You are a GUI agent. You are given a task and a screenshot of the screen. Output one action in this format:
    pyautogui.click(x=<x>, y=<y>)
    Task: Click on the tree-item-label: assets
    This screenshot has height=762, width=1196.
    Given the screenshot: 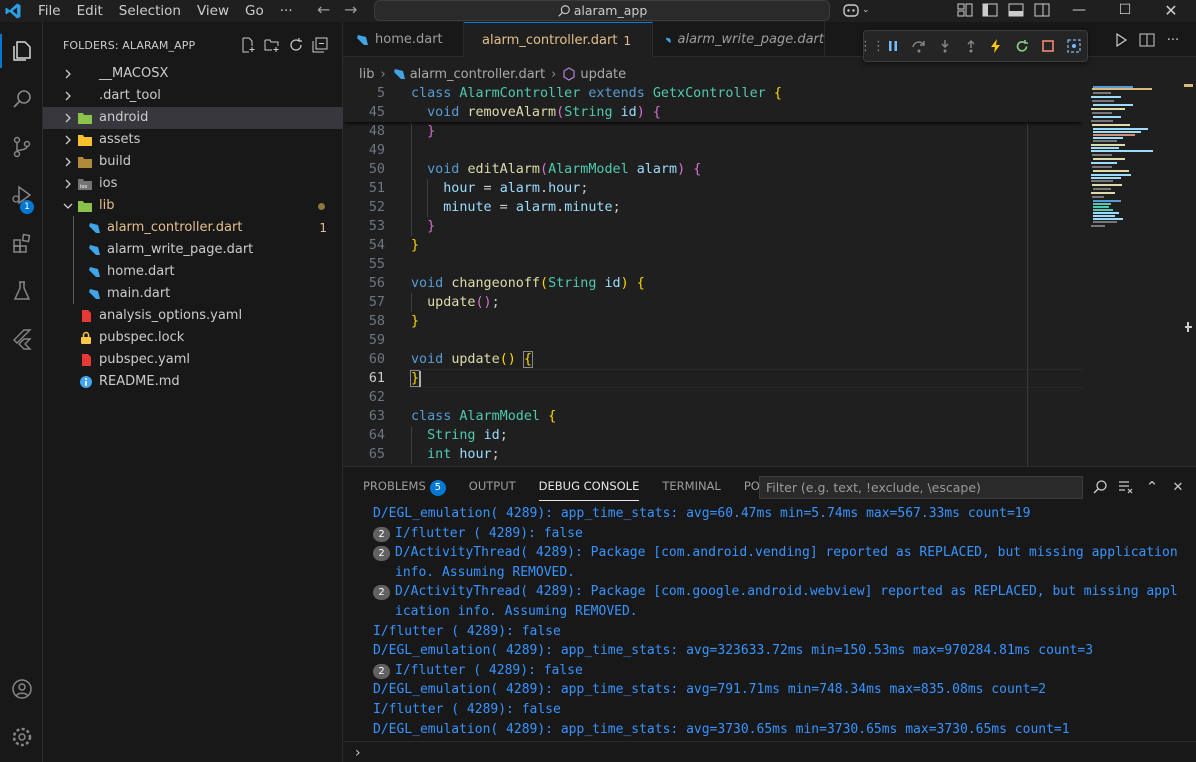 What is the action you would take?
    pyautogui.click(x=120, y=139)
    